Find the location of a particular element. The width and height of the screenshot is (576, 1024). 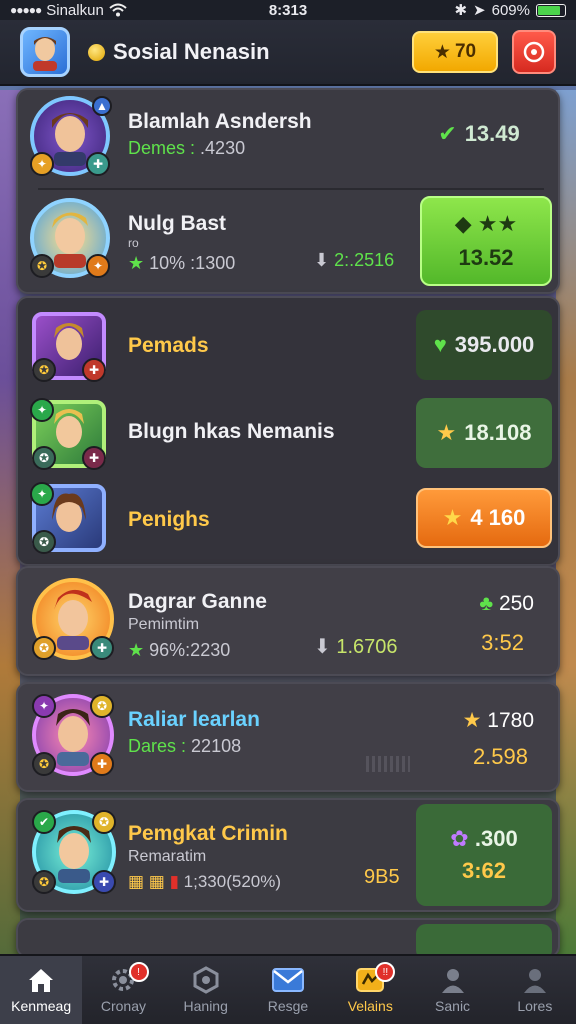

page-title: Sosial Nenasin is located at coordinates (191, 51).